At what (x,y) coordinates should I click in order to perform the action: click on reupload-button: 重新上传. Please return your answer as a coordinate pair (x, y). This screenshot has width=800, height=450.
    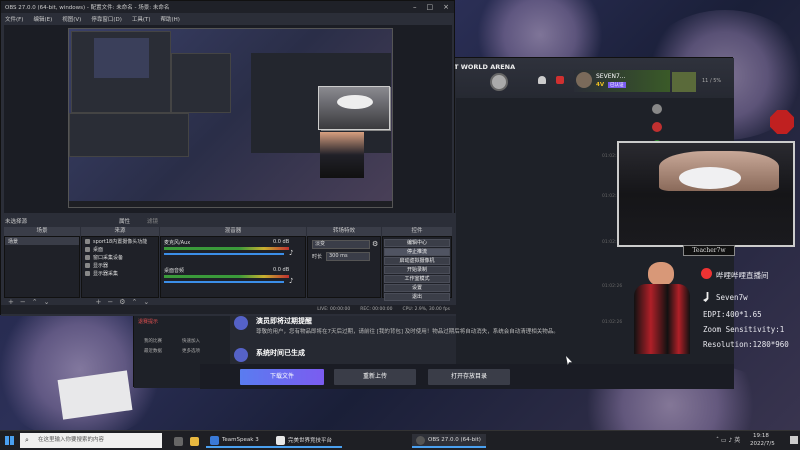
    Looking at the image, I should click on (375, 377).